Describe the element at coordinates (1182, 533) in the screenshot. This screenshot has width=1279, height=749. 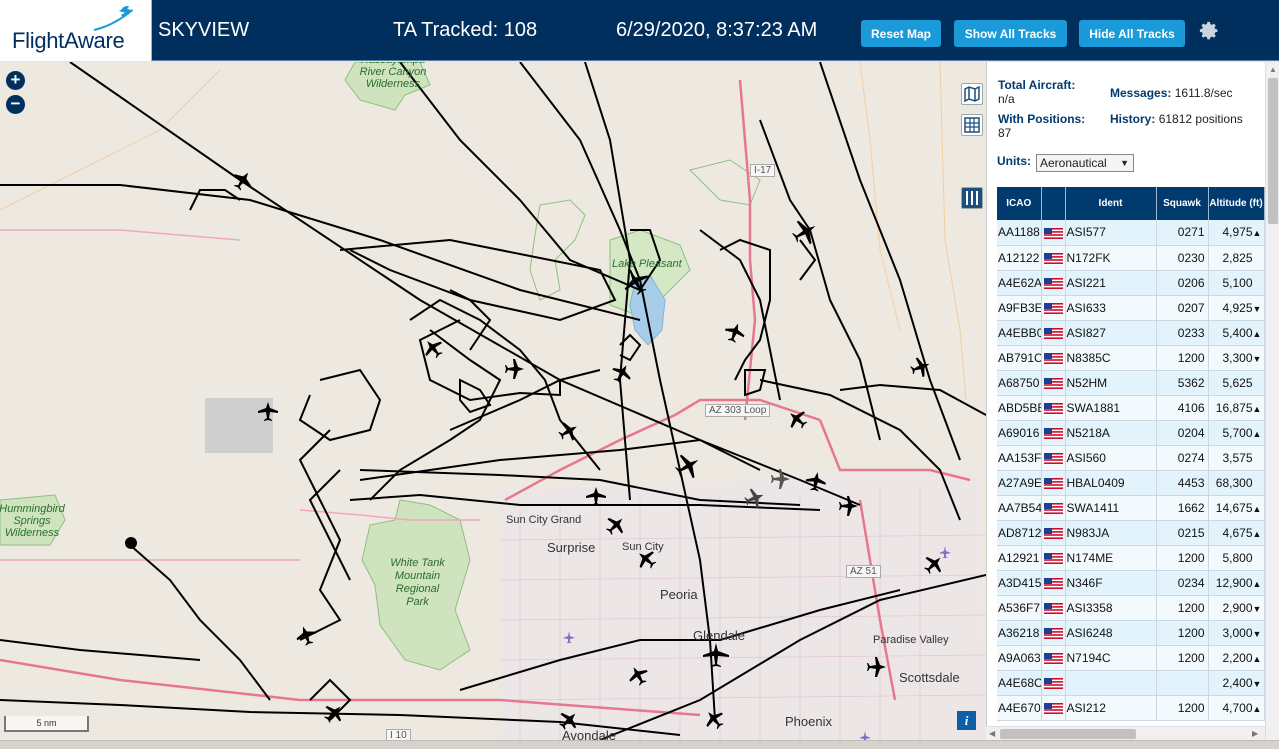
I see `squawk-cell: 0215` at that location.